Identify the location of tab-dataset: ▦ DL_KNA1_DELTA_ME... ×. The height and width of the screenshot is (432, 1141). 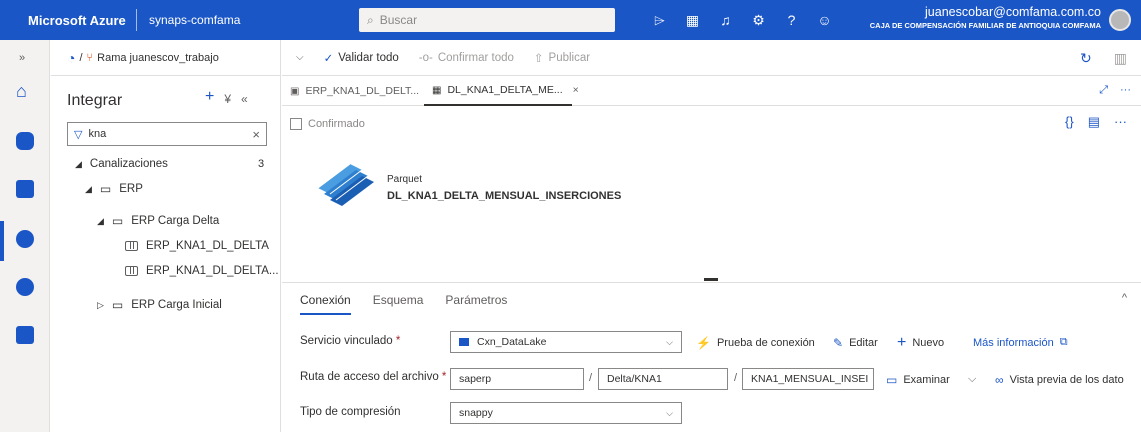
(501, 91).